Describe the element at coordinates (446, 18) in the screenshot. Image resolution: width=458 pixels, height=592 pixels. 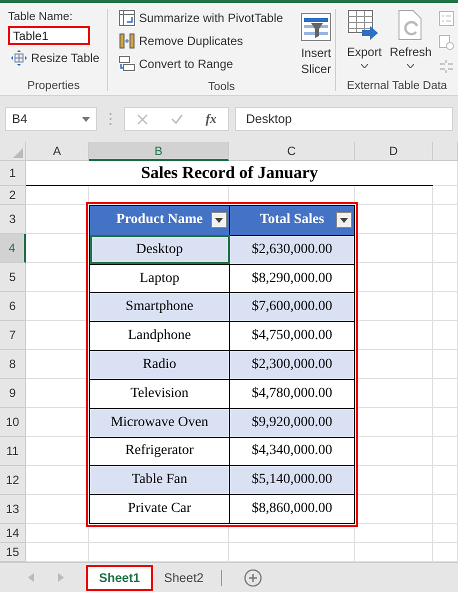
I see `properties-icon` at that location.